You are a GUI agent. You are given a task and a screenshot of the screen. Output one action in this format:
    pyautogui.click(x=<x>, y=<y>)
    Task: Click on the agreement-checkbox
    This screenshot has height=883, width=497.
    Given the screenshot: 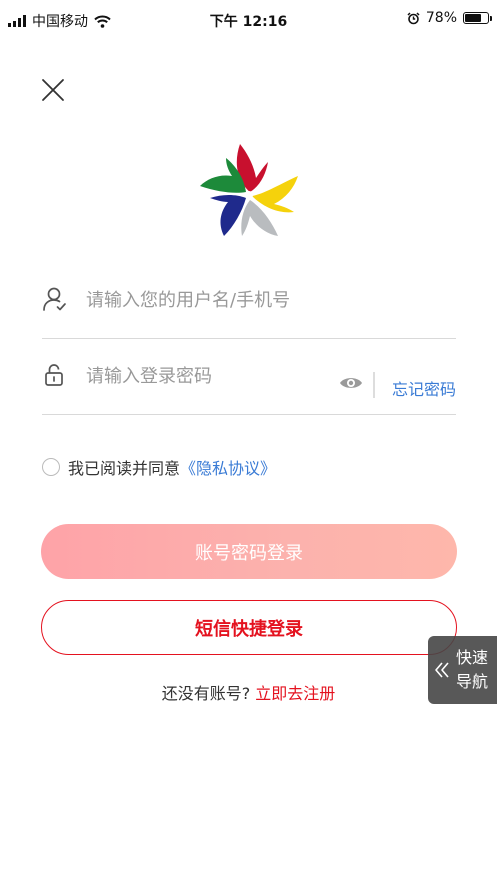 What is the action you would take?
    pyautogui.click(x=51, y=467)
    